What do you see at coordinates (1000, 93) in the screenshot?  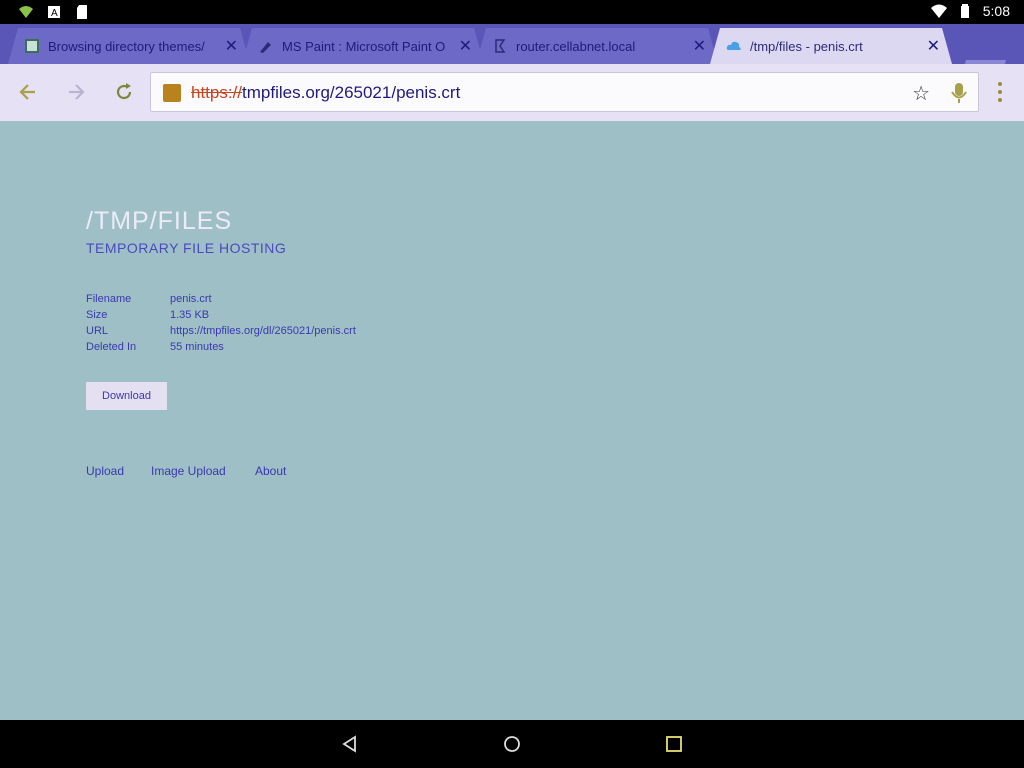 I see `overflow-menu-icon` at bounding box center [1000, 93].